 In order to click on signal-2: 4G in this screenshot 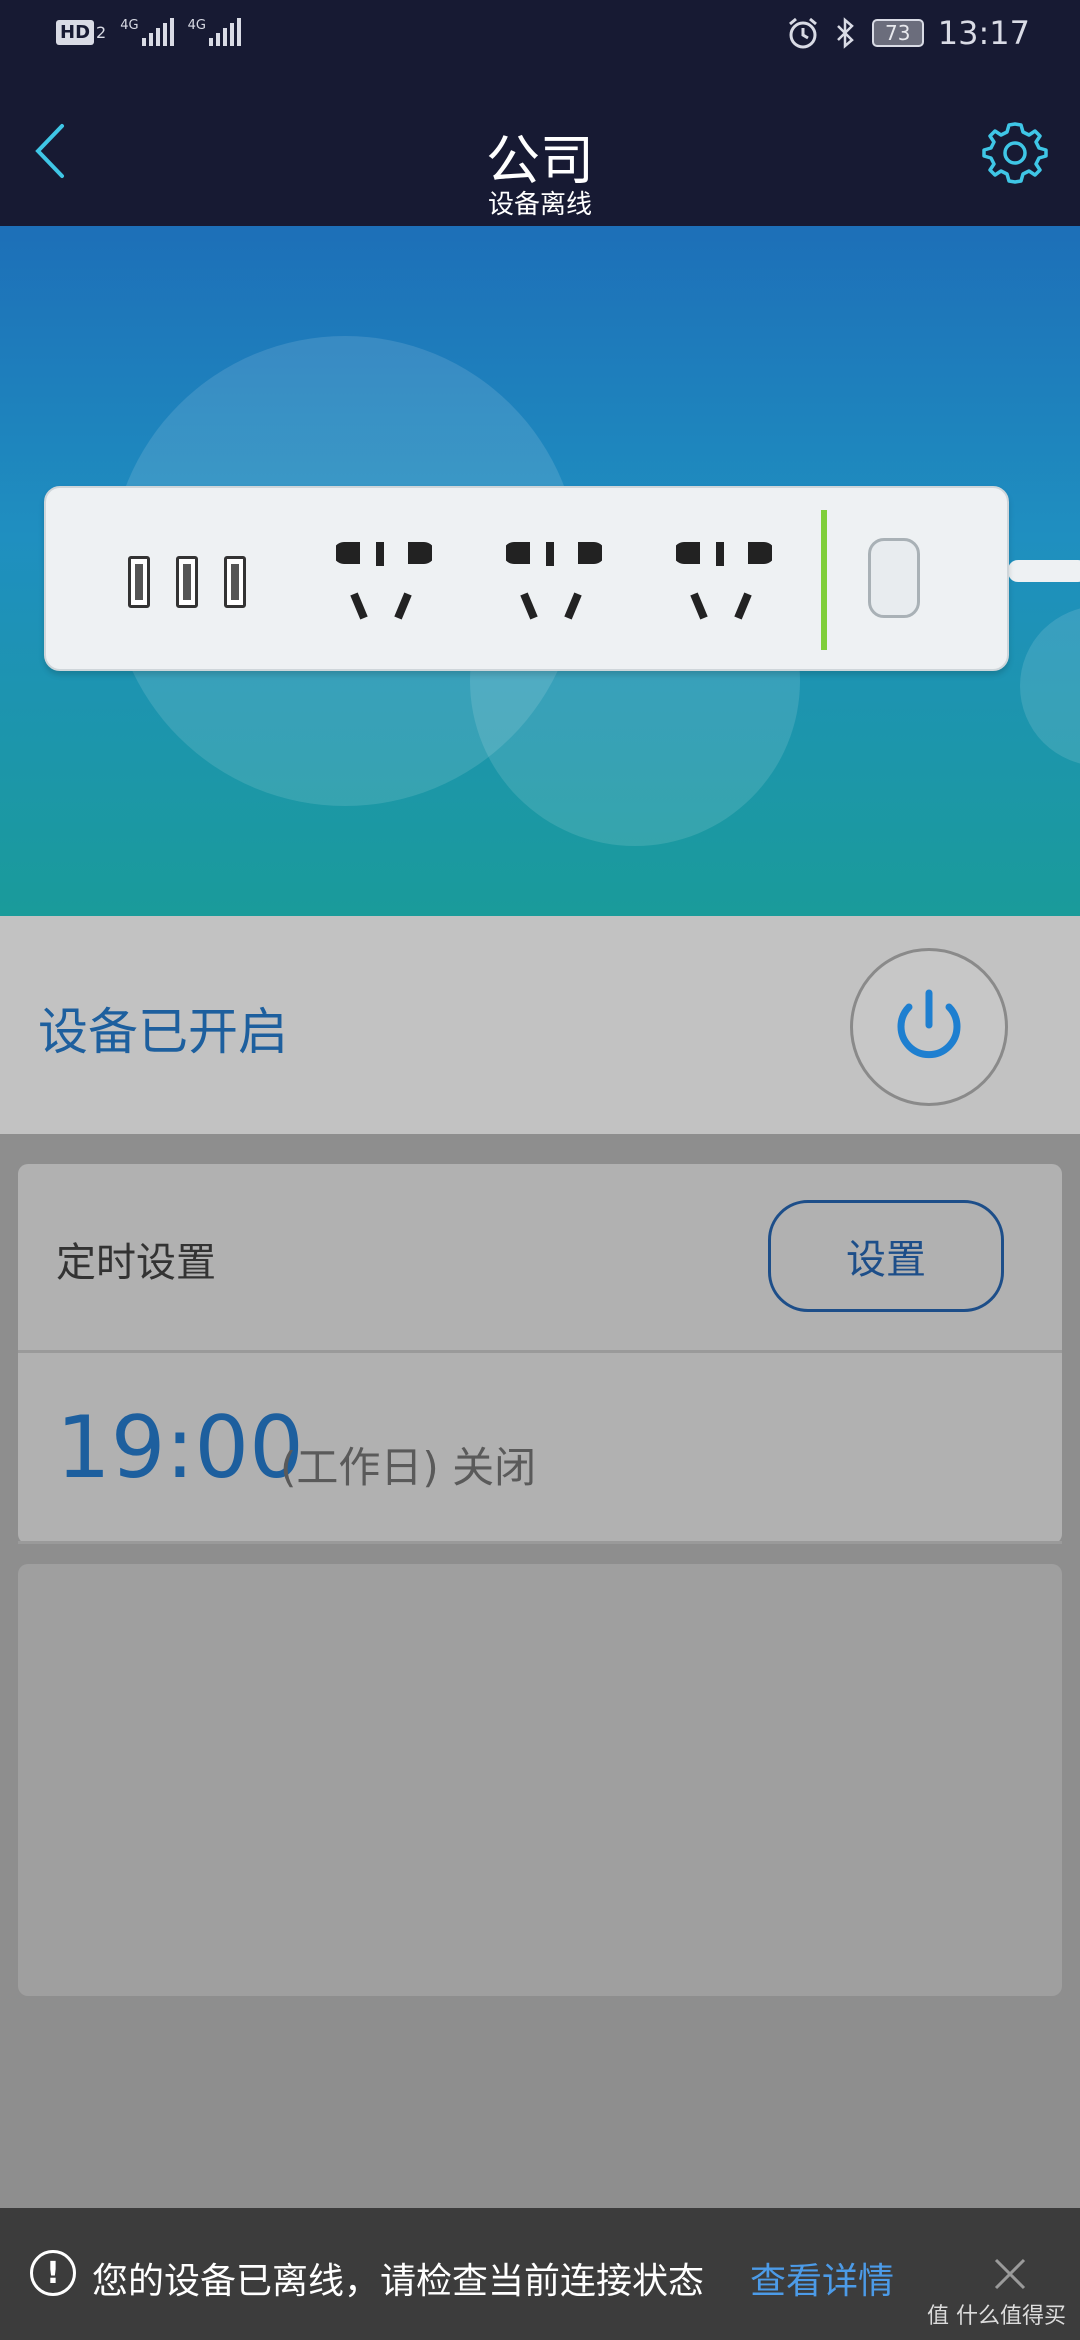, I will do `click(214, 32)`.